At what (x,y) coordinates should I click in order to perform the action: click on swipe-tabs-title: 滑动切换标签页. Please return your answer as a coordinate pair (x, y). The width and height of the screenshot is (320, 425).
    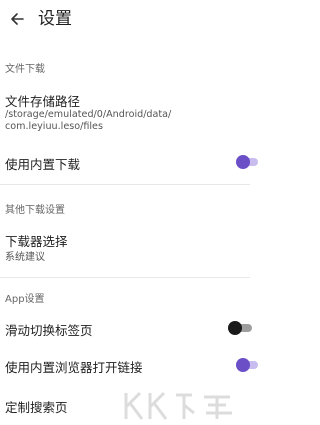
    Looking at the image, I should click on (49, 330).